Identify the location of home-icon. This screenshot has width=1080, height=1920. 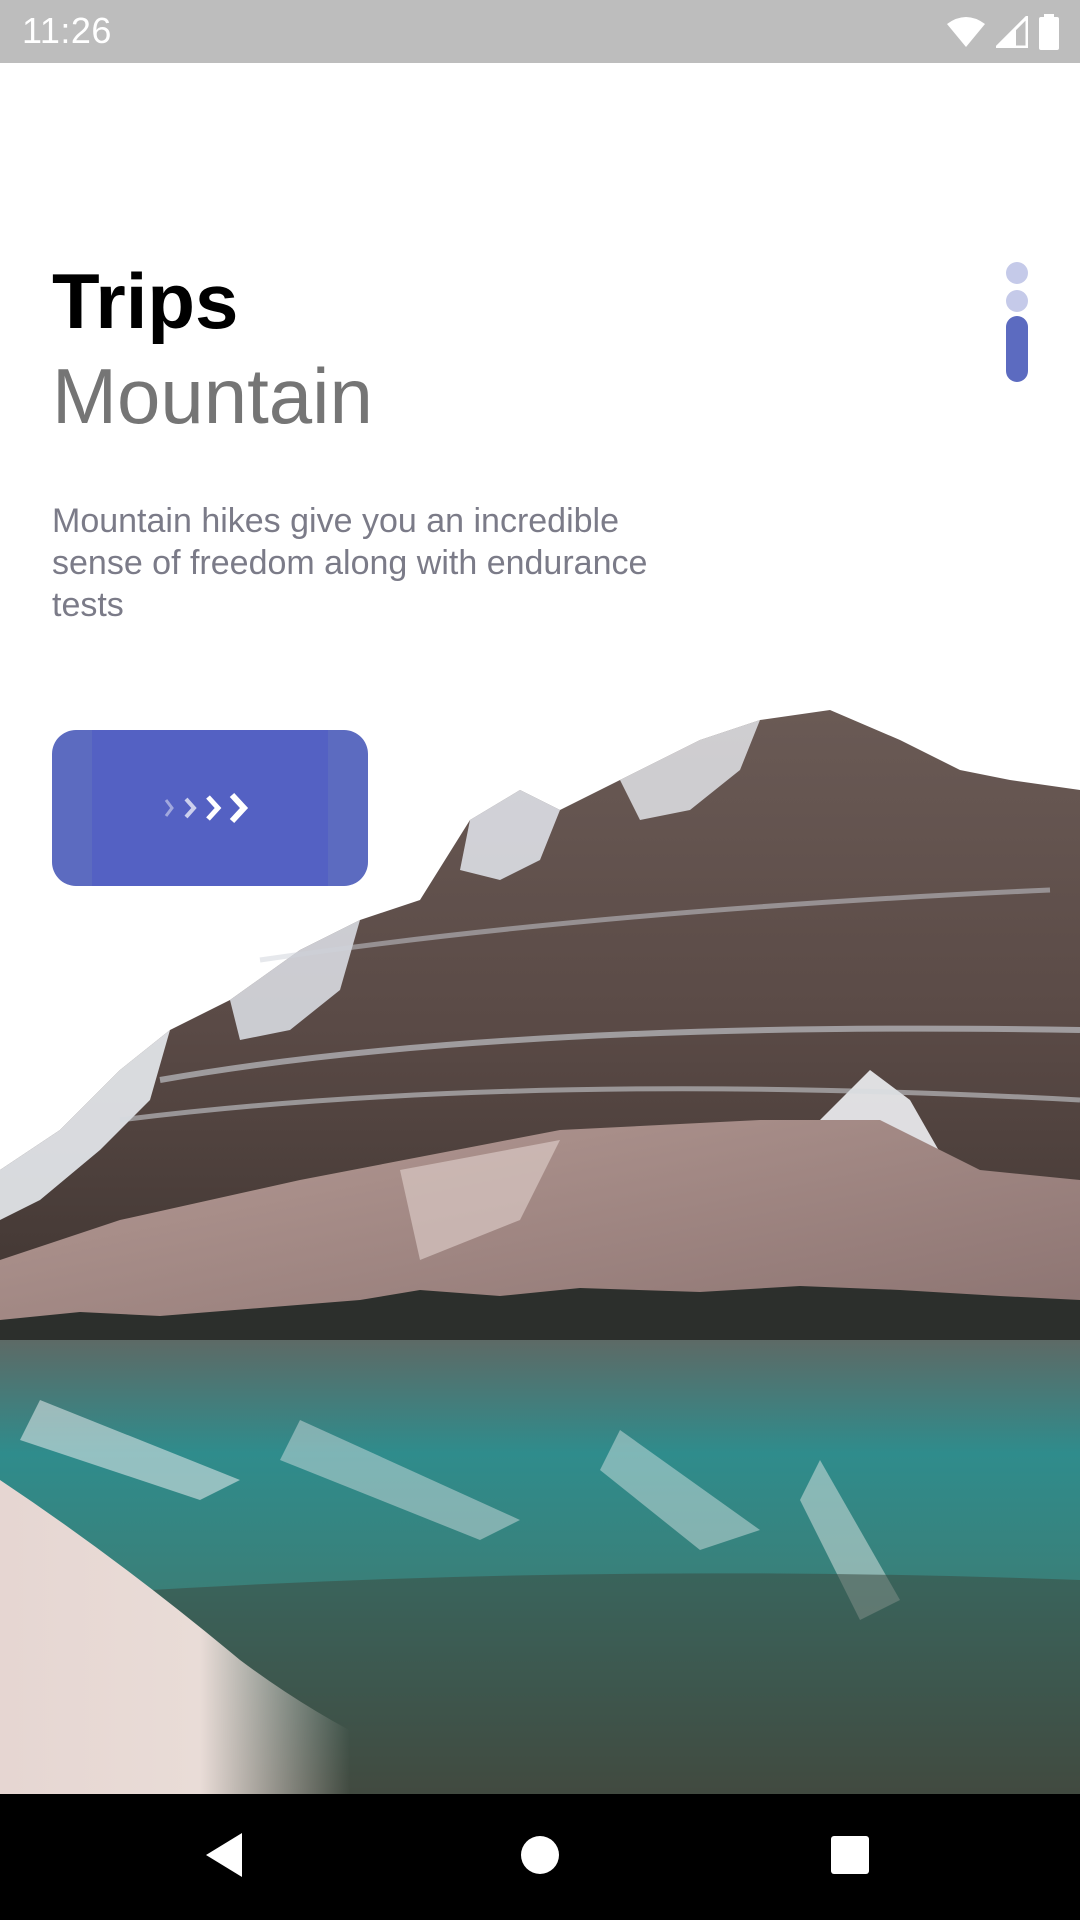
(540, 1857).